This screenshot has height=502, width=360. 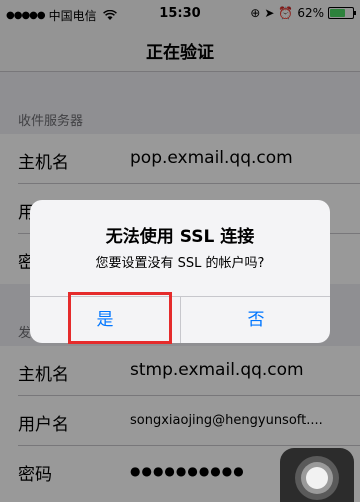 What do you see at coordinates (255, 320) in the screenshot?
I see `no-button: 否` at bounding box center [255, 320].